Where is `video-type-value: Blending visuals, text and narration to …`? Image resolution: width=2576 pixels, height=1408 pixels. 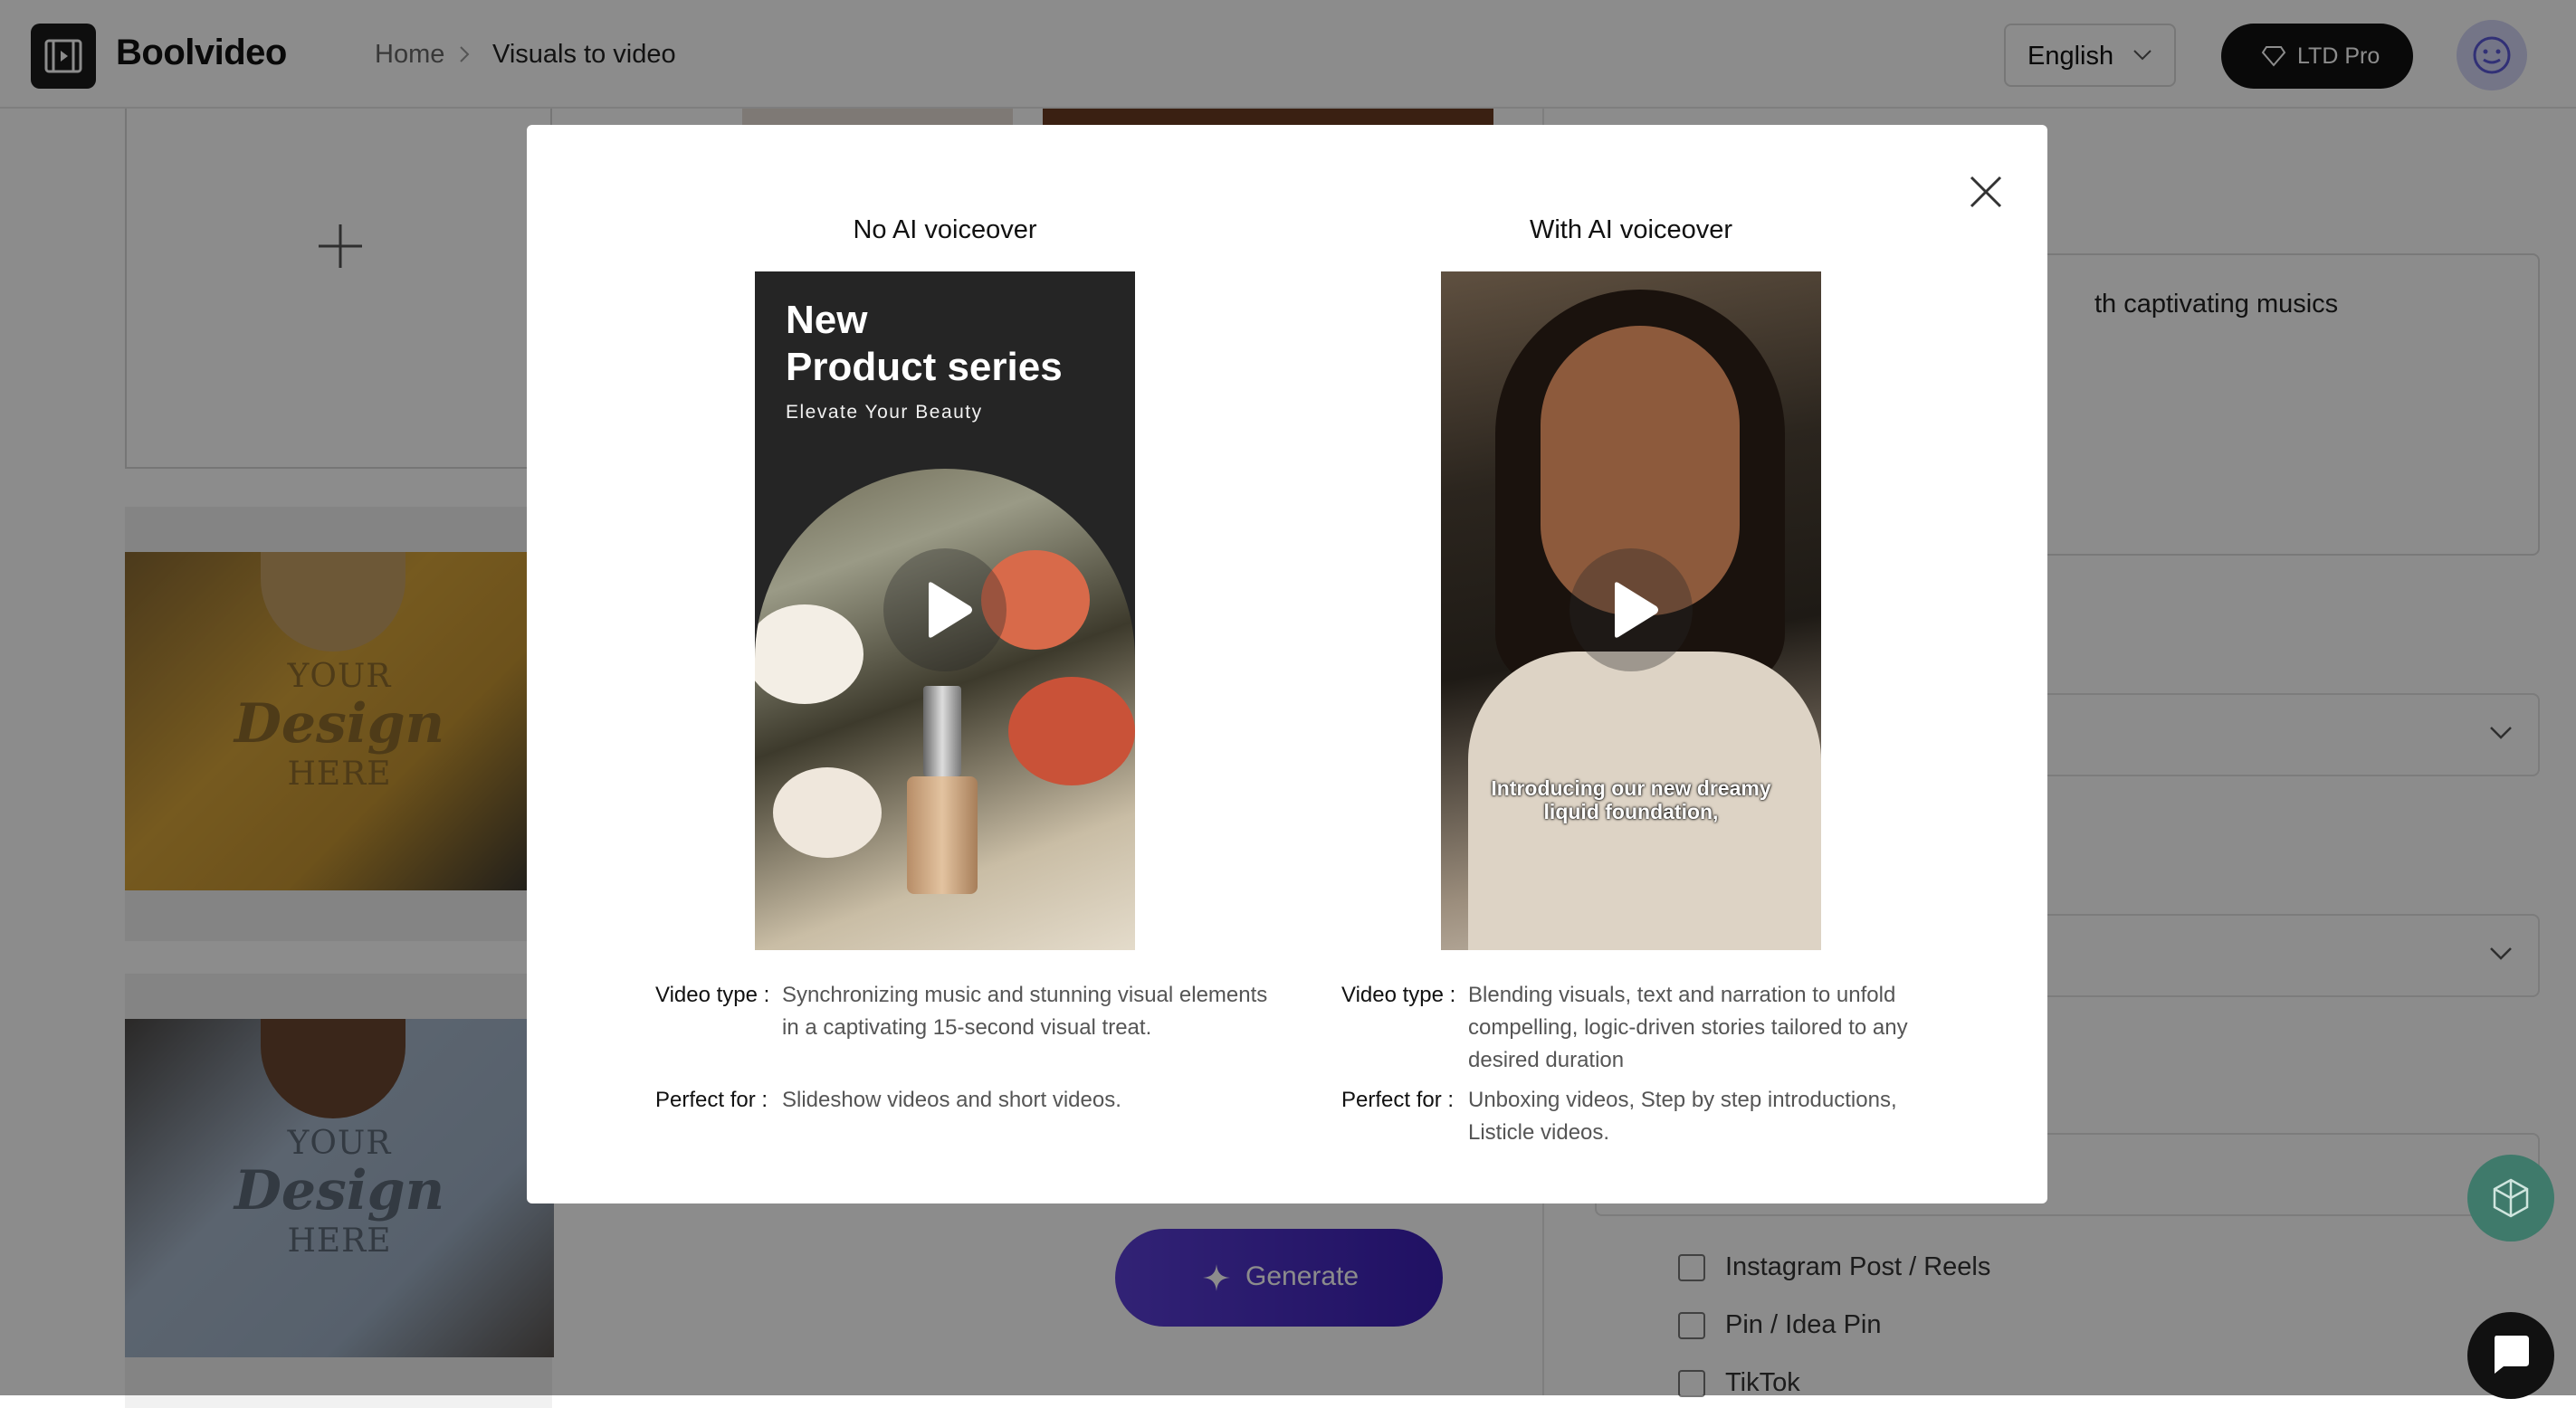
video-type-value: Blending visuals, text and narration to … is located at coordinates (1688, 1027).